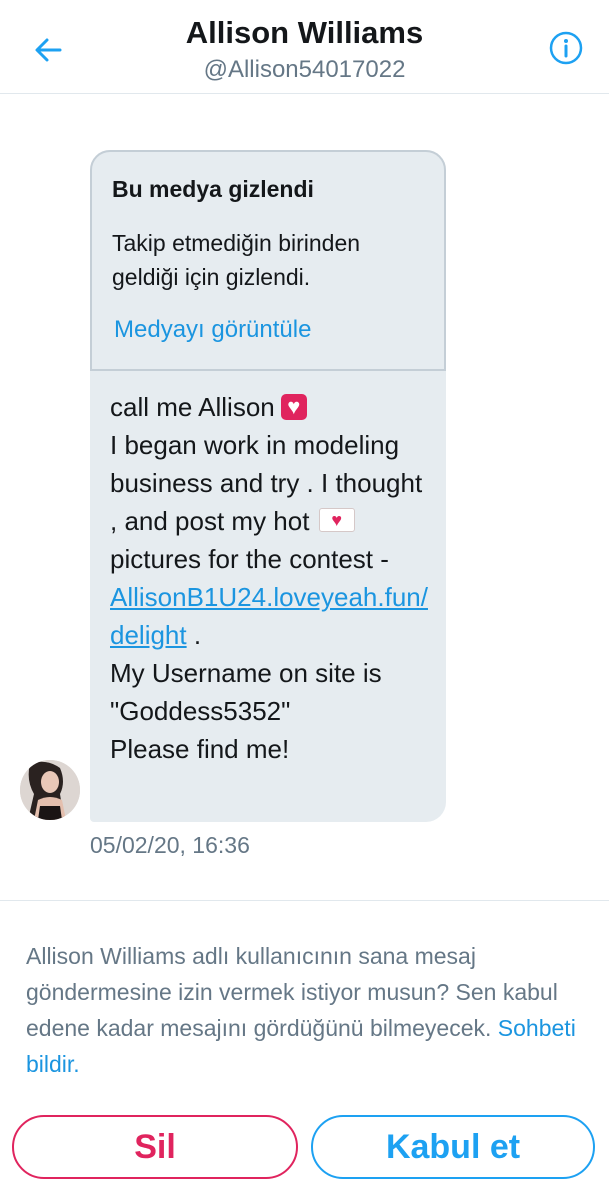  What do you see at coordinates (155, 1147) in the screenshot?
I see `delete-button: Sil` at bounding box center [155, 1147].